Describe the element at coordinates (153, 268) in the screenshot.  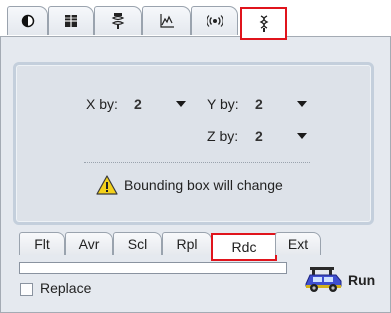
I see `progress-bar` at that location.